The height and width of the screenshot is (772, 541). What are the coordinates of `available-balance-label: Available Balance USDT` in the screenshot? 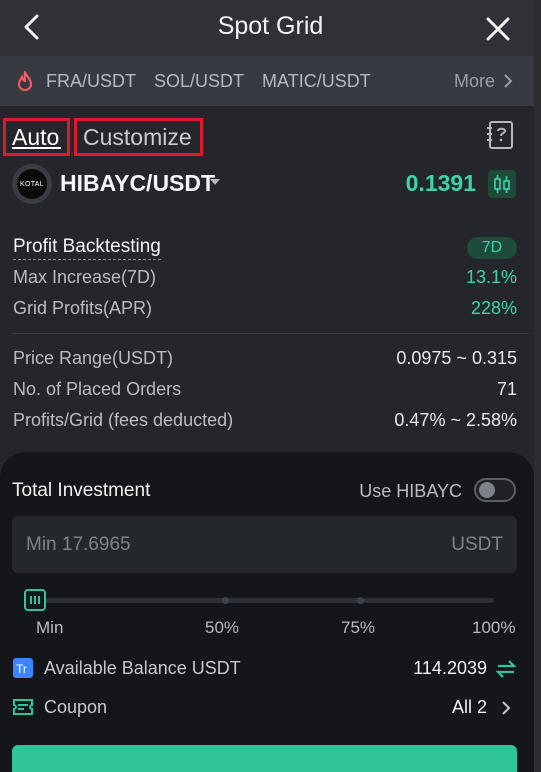 It's located at (142, 668).